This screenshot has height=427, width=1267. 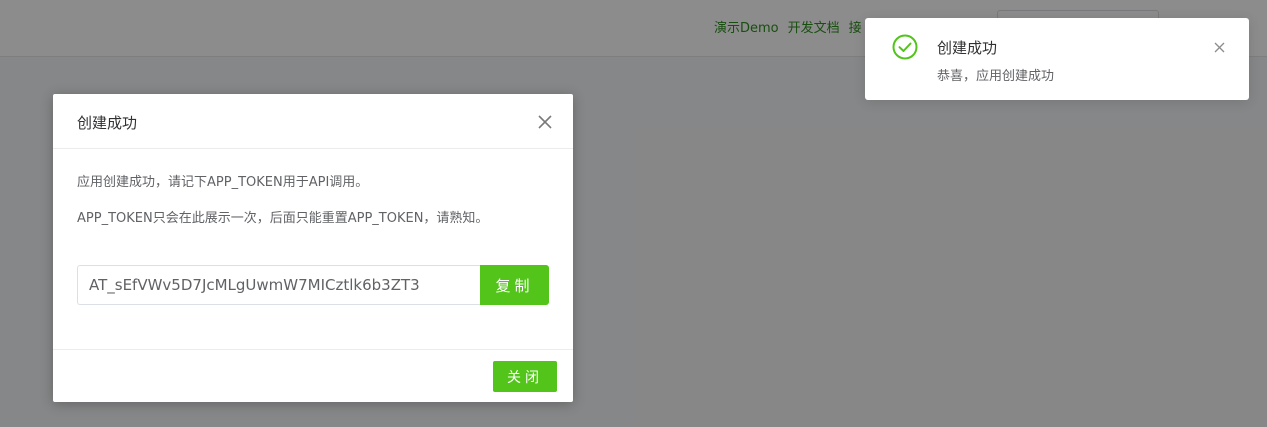 I want to click on success-check-icon, so click(x=905, y=47).